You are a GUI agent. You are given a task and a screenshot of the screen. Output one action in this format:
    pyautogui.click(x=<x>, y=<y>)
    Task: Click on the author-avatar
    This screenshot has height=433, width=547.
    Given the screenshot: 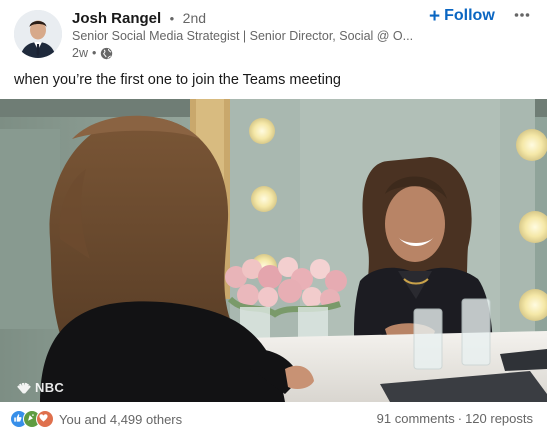 What is the action you would take?
    pyautogui.click(x=38, y=34)
    